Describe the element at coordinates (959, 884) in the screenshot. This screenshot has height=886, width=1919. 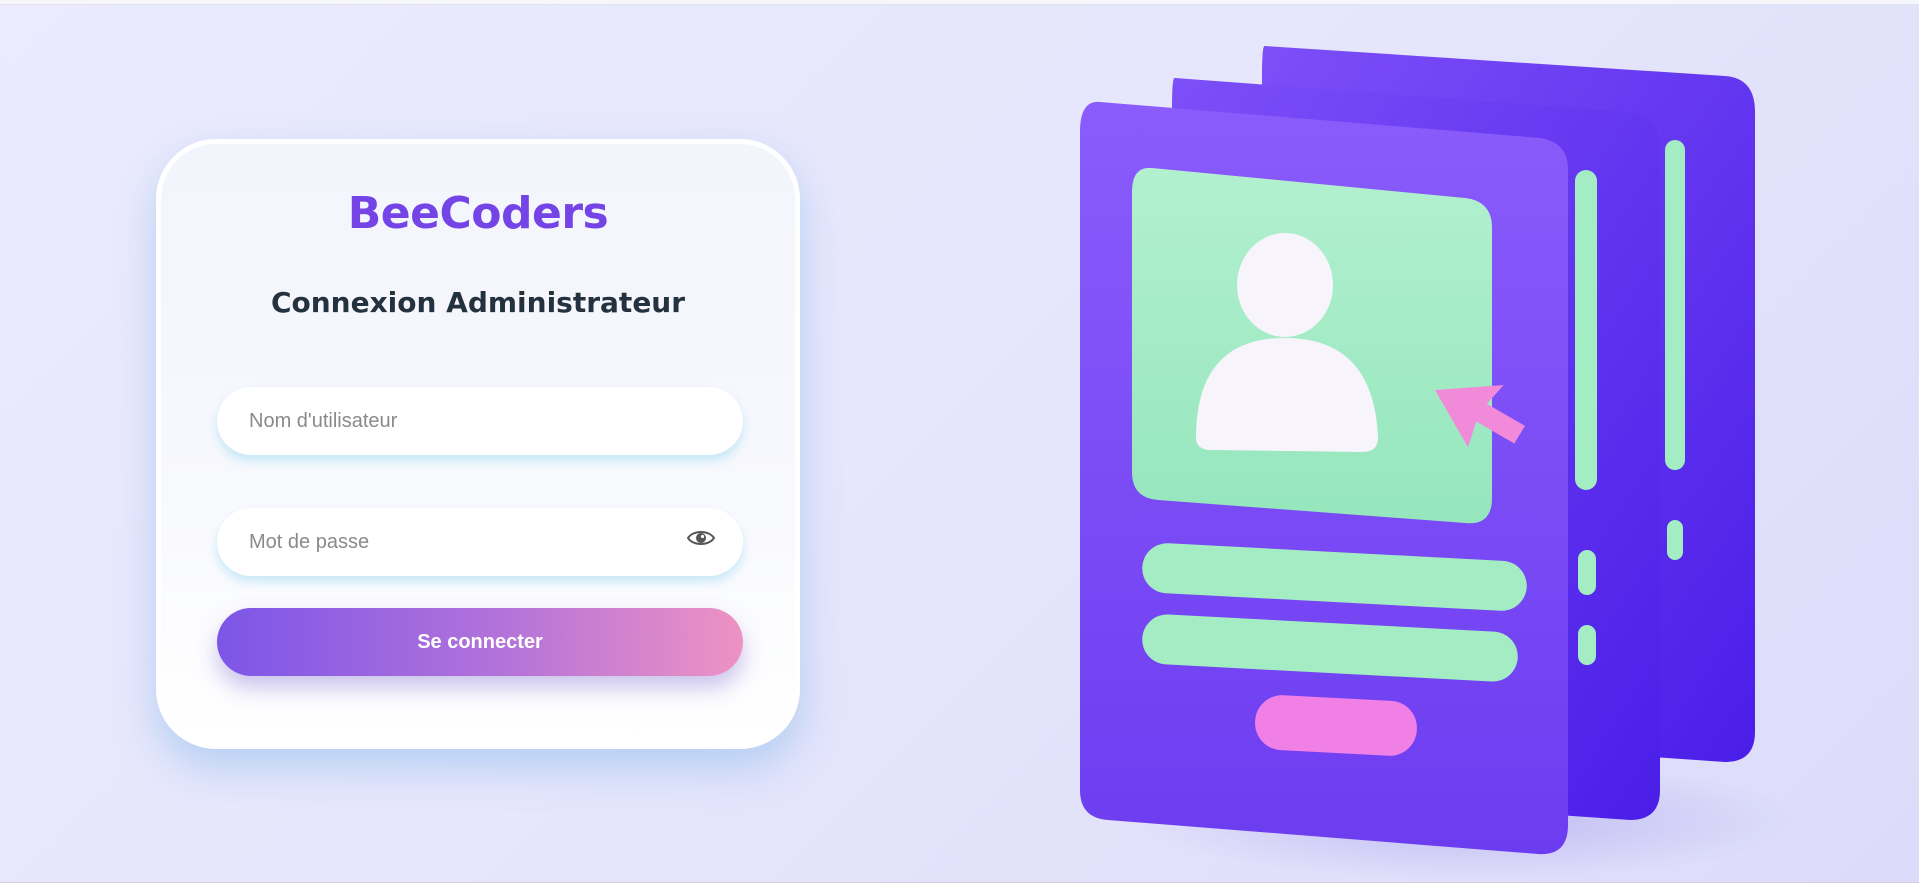
I see `bottom-border` at that location.